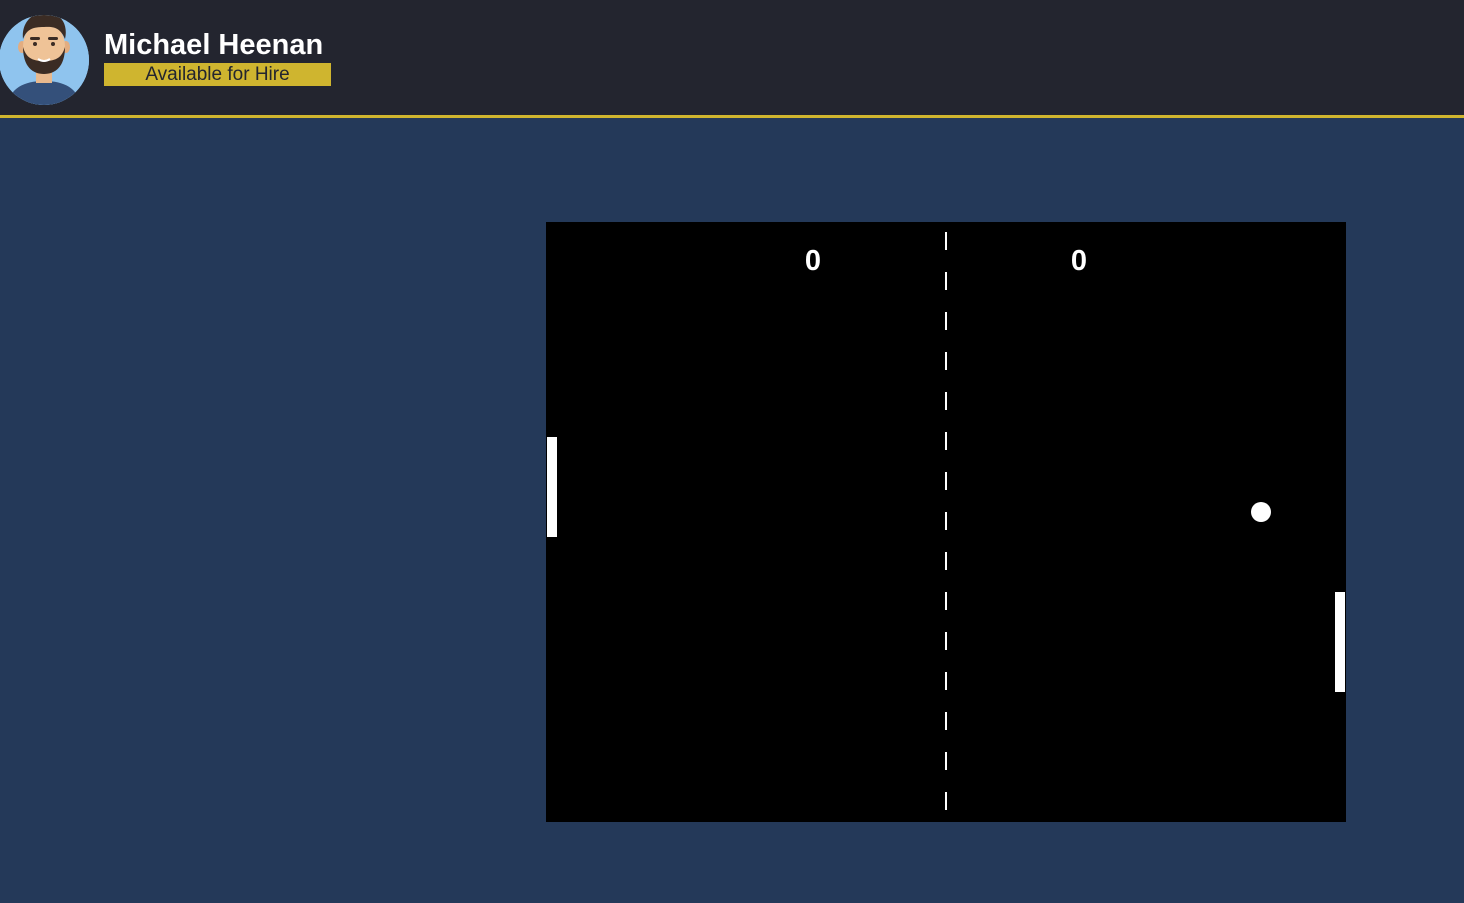 The height and width of the screenshot is (903, 1464). What do you see at coordinates (217, 74) in the screenshot?
I see `status-badge: Available for Hire` at bounding box center [217, 74].